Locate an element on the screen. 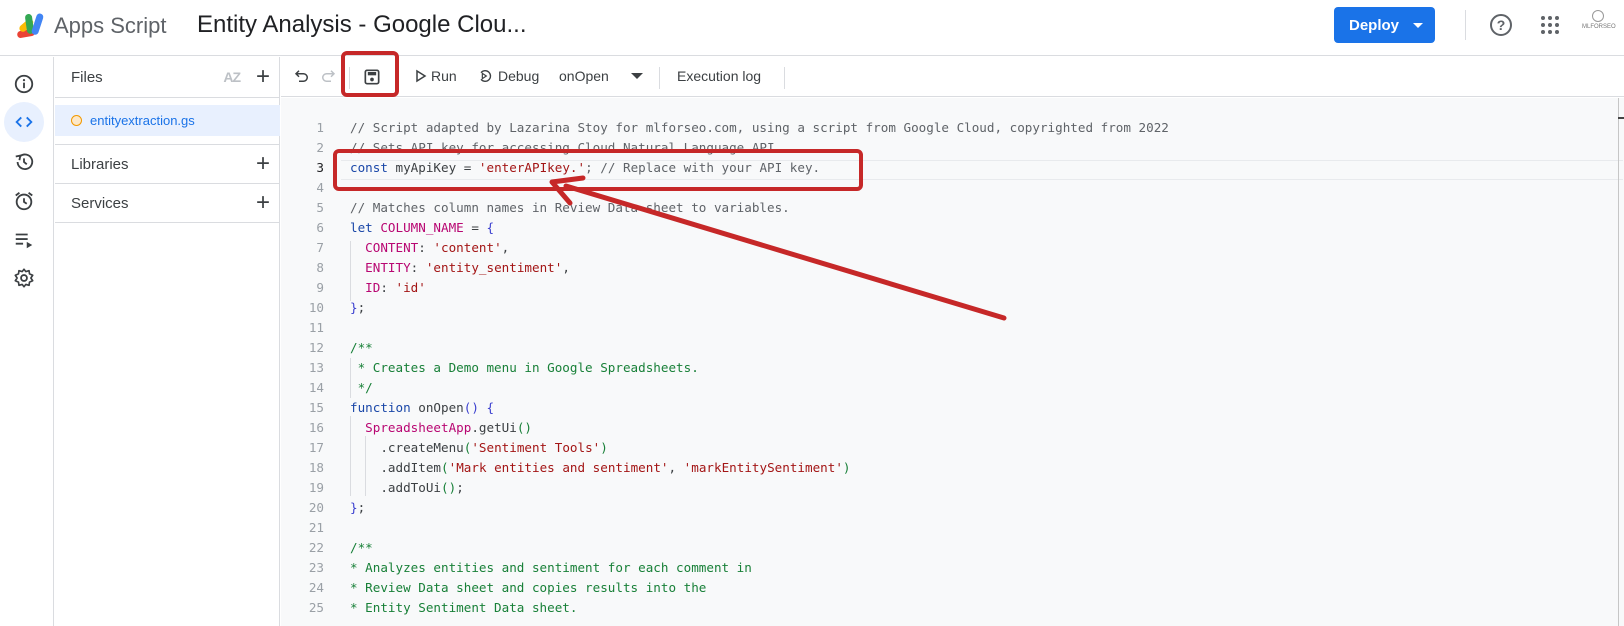  play-icon is located at coordinates (421, 76).